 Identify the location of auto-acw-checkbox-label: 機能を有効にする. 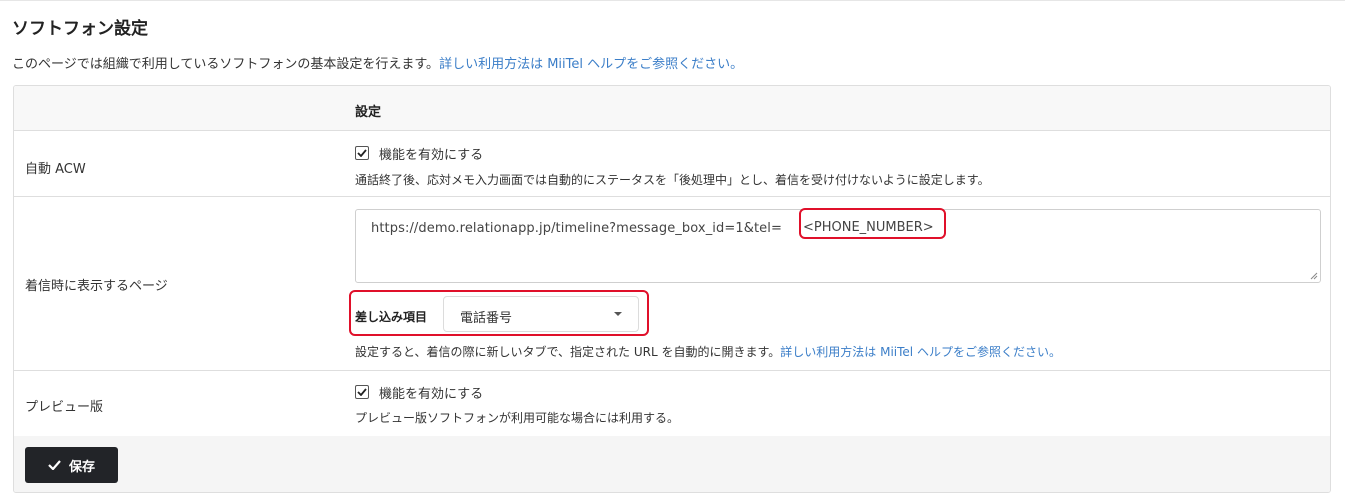
(431, 155).